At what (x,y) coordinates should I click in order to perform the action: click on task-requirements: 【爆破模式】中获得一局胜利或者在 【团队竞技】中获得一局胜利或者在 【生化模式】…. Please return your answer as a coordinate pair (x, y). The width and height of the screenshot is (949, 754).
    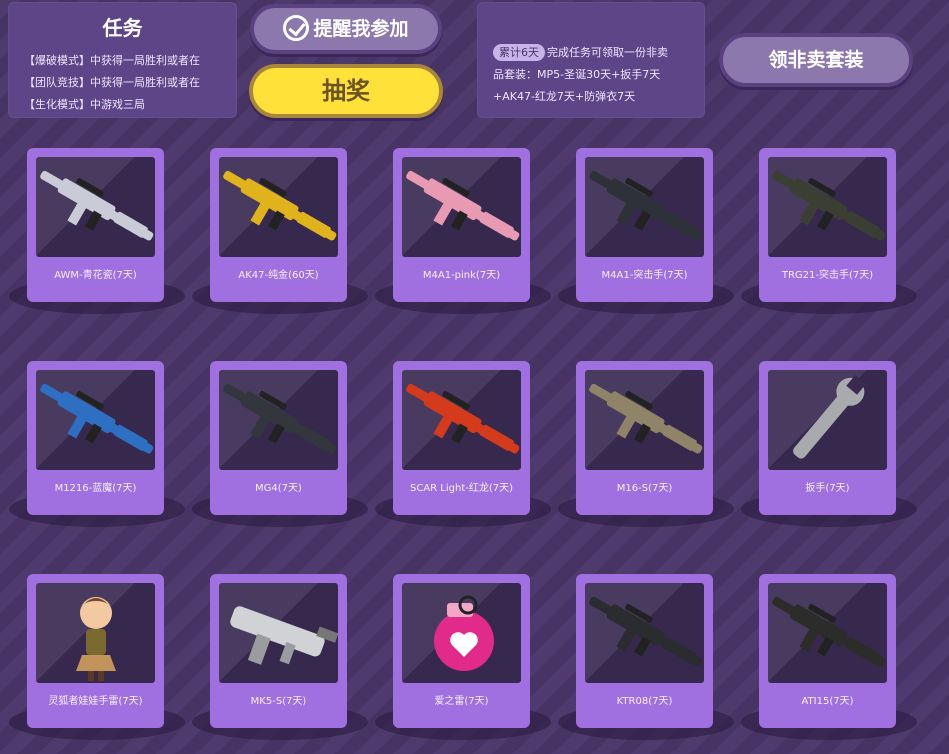
    Looking at the image, I should click on (129, 83).